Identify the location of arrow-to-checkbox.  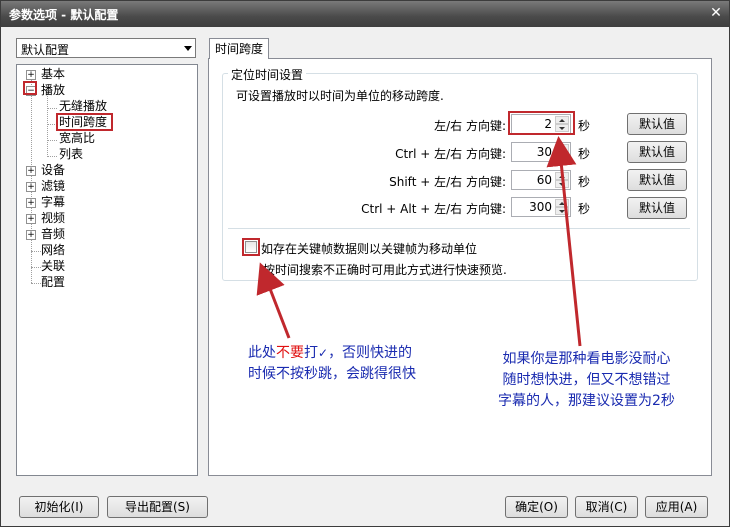
(273, 300).